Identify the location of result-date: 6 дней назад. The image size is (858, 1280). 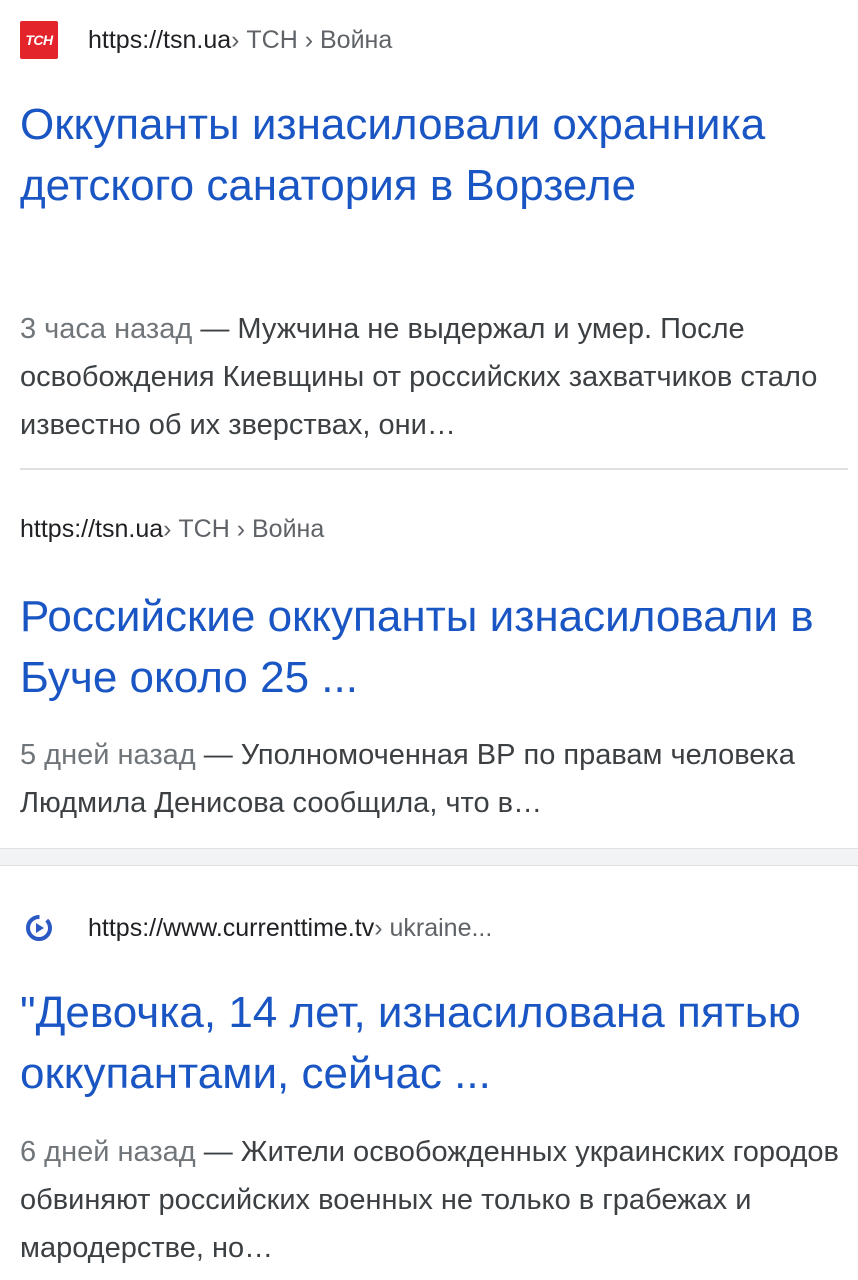
(108, 1152).